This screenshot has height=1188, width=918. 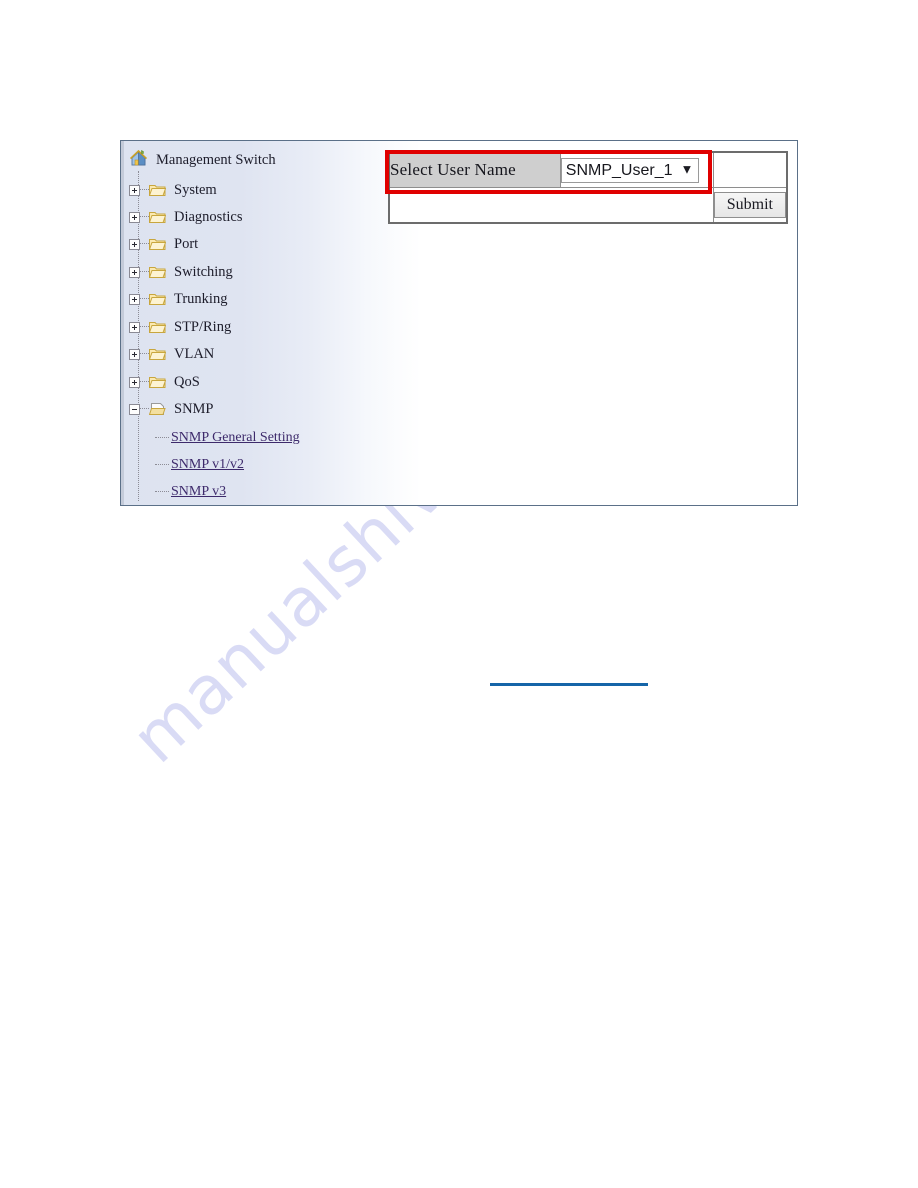 I want to click on table-row: Submit, so click(x=588, y=205).